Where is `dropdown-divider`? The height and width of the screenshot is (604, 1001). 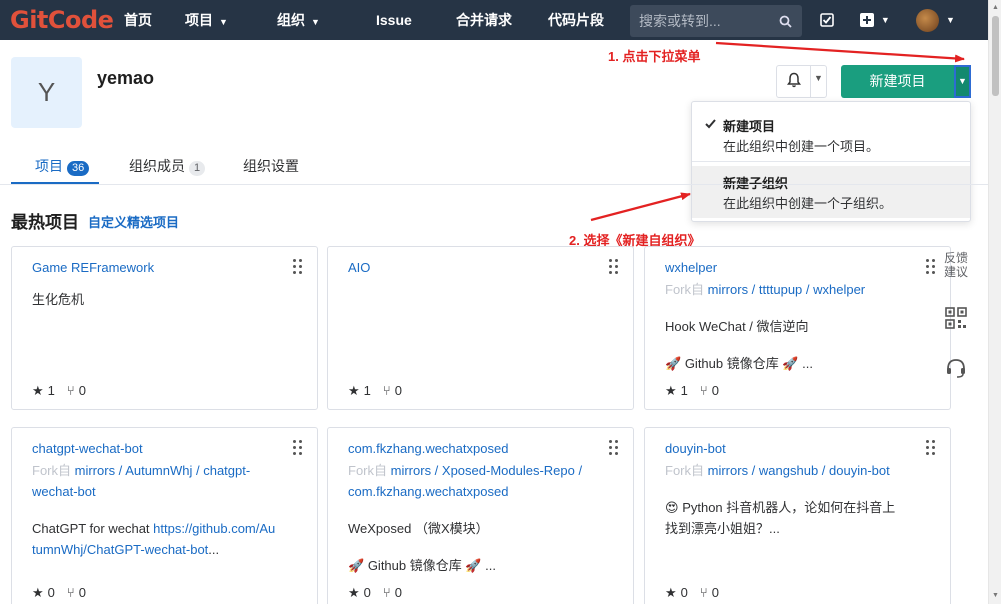
dropdown-divider is located at coordinates (831, 161).